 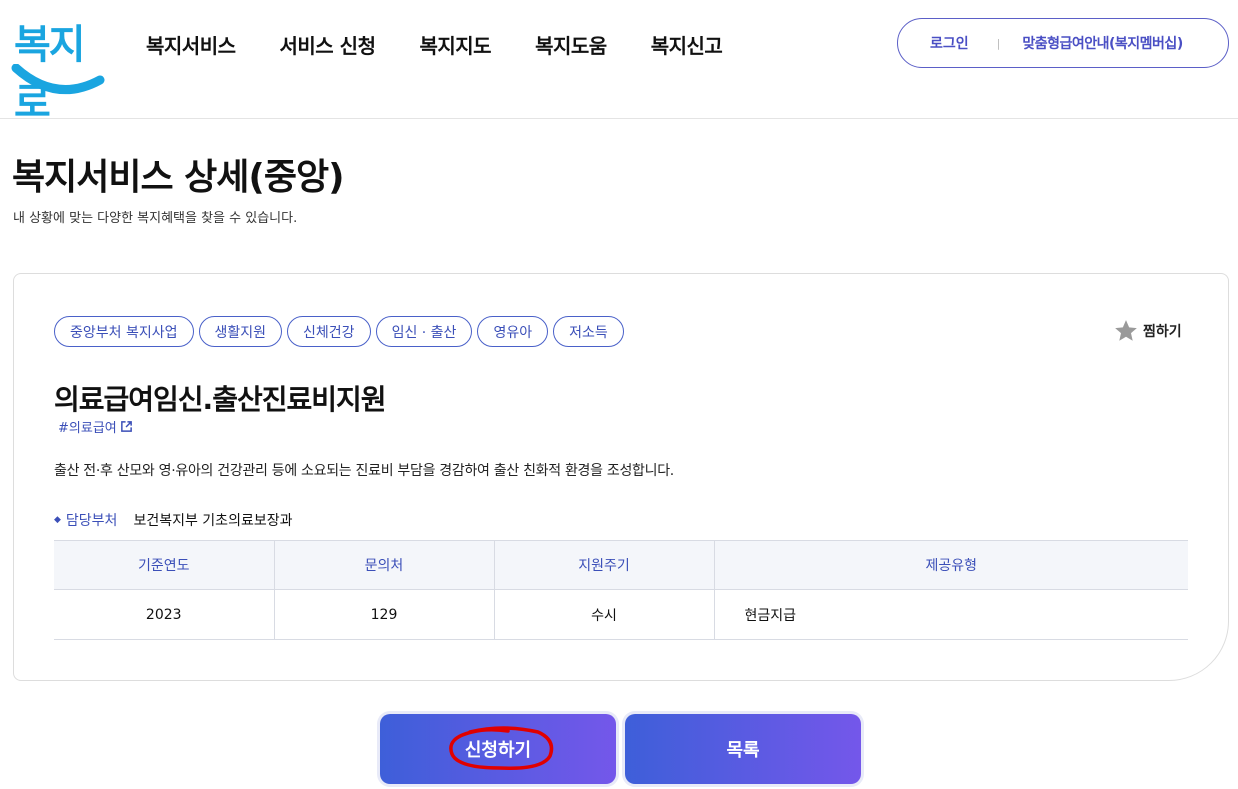 I want to click on logo-smile-icon, so click(x=58, y=79).